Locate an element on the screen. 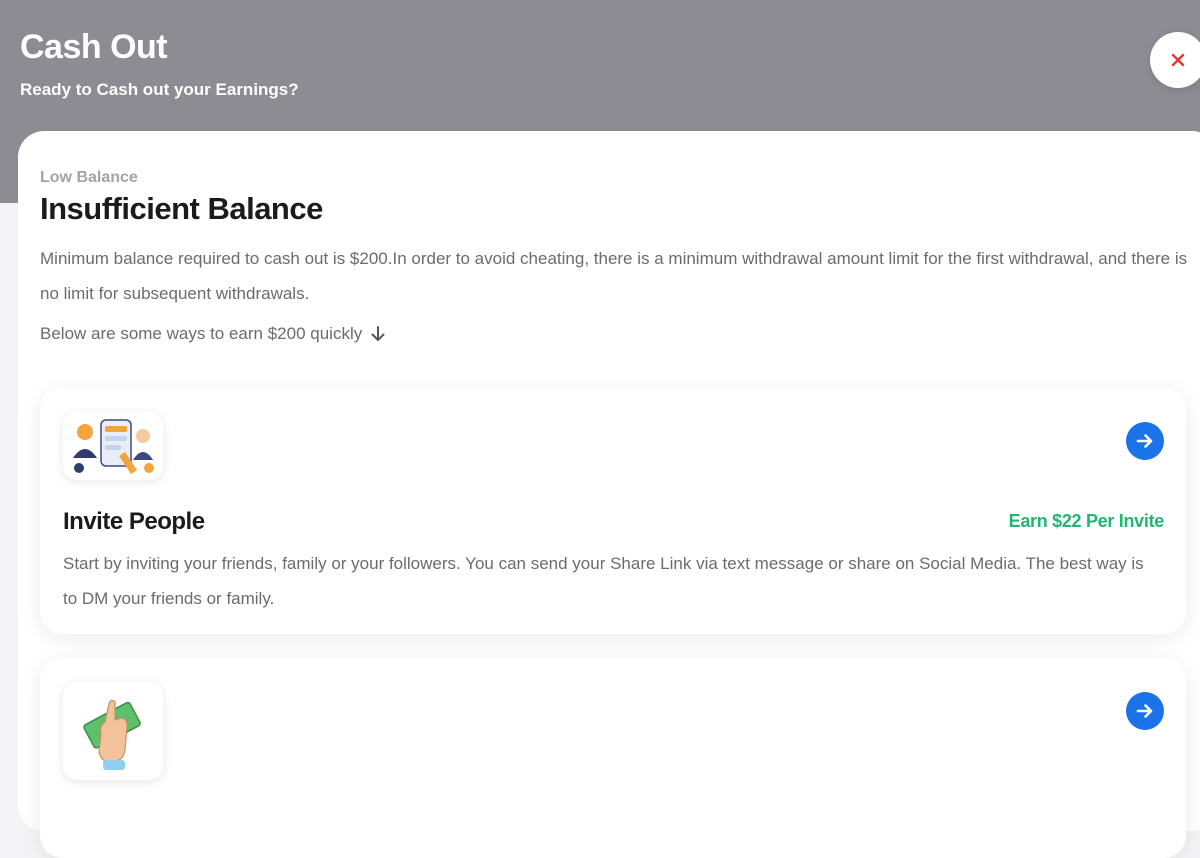  invite-people-go-button is located at coordinates (1145, 441).